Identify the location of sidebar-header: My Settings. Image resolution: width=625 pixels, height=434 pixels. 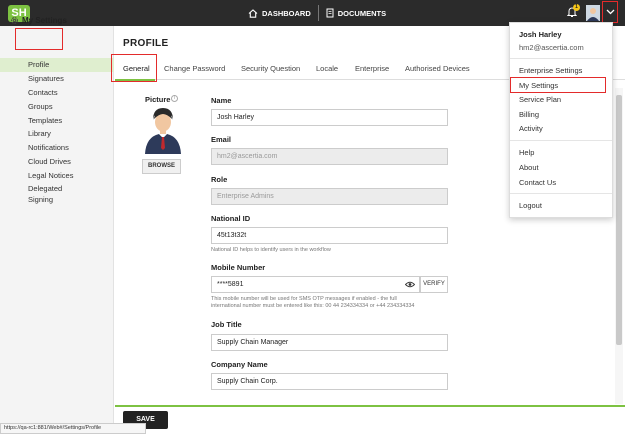
(38, 20).